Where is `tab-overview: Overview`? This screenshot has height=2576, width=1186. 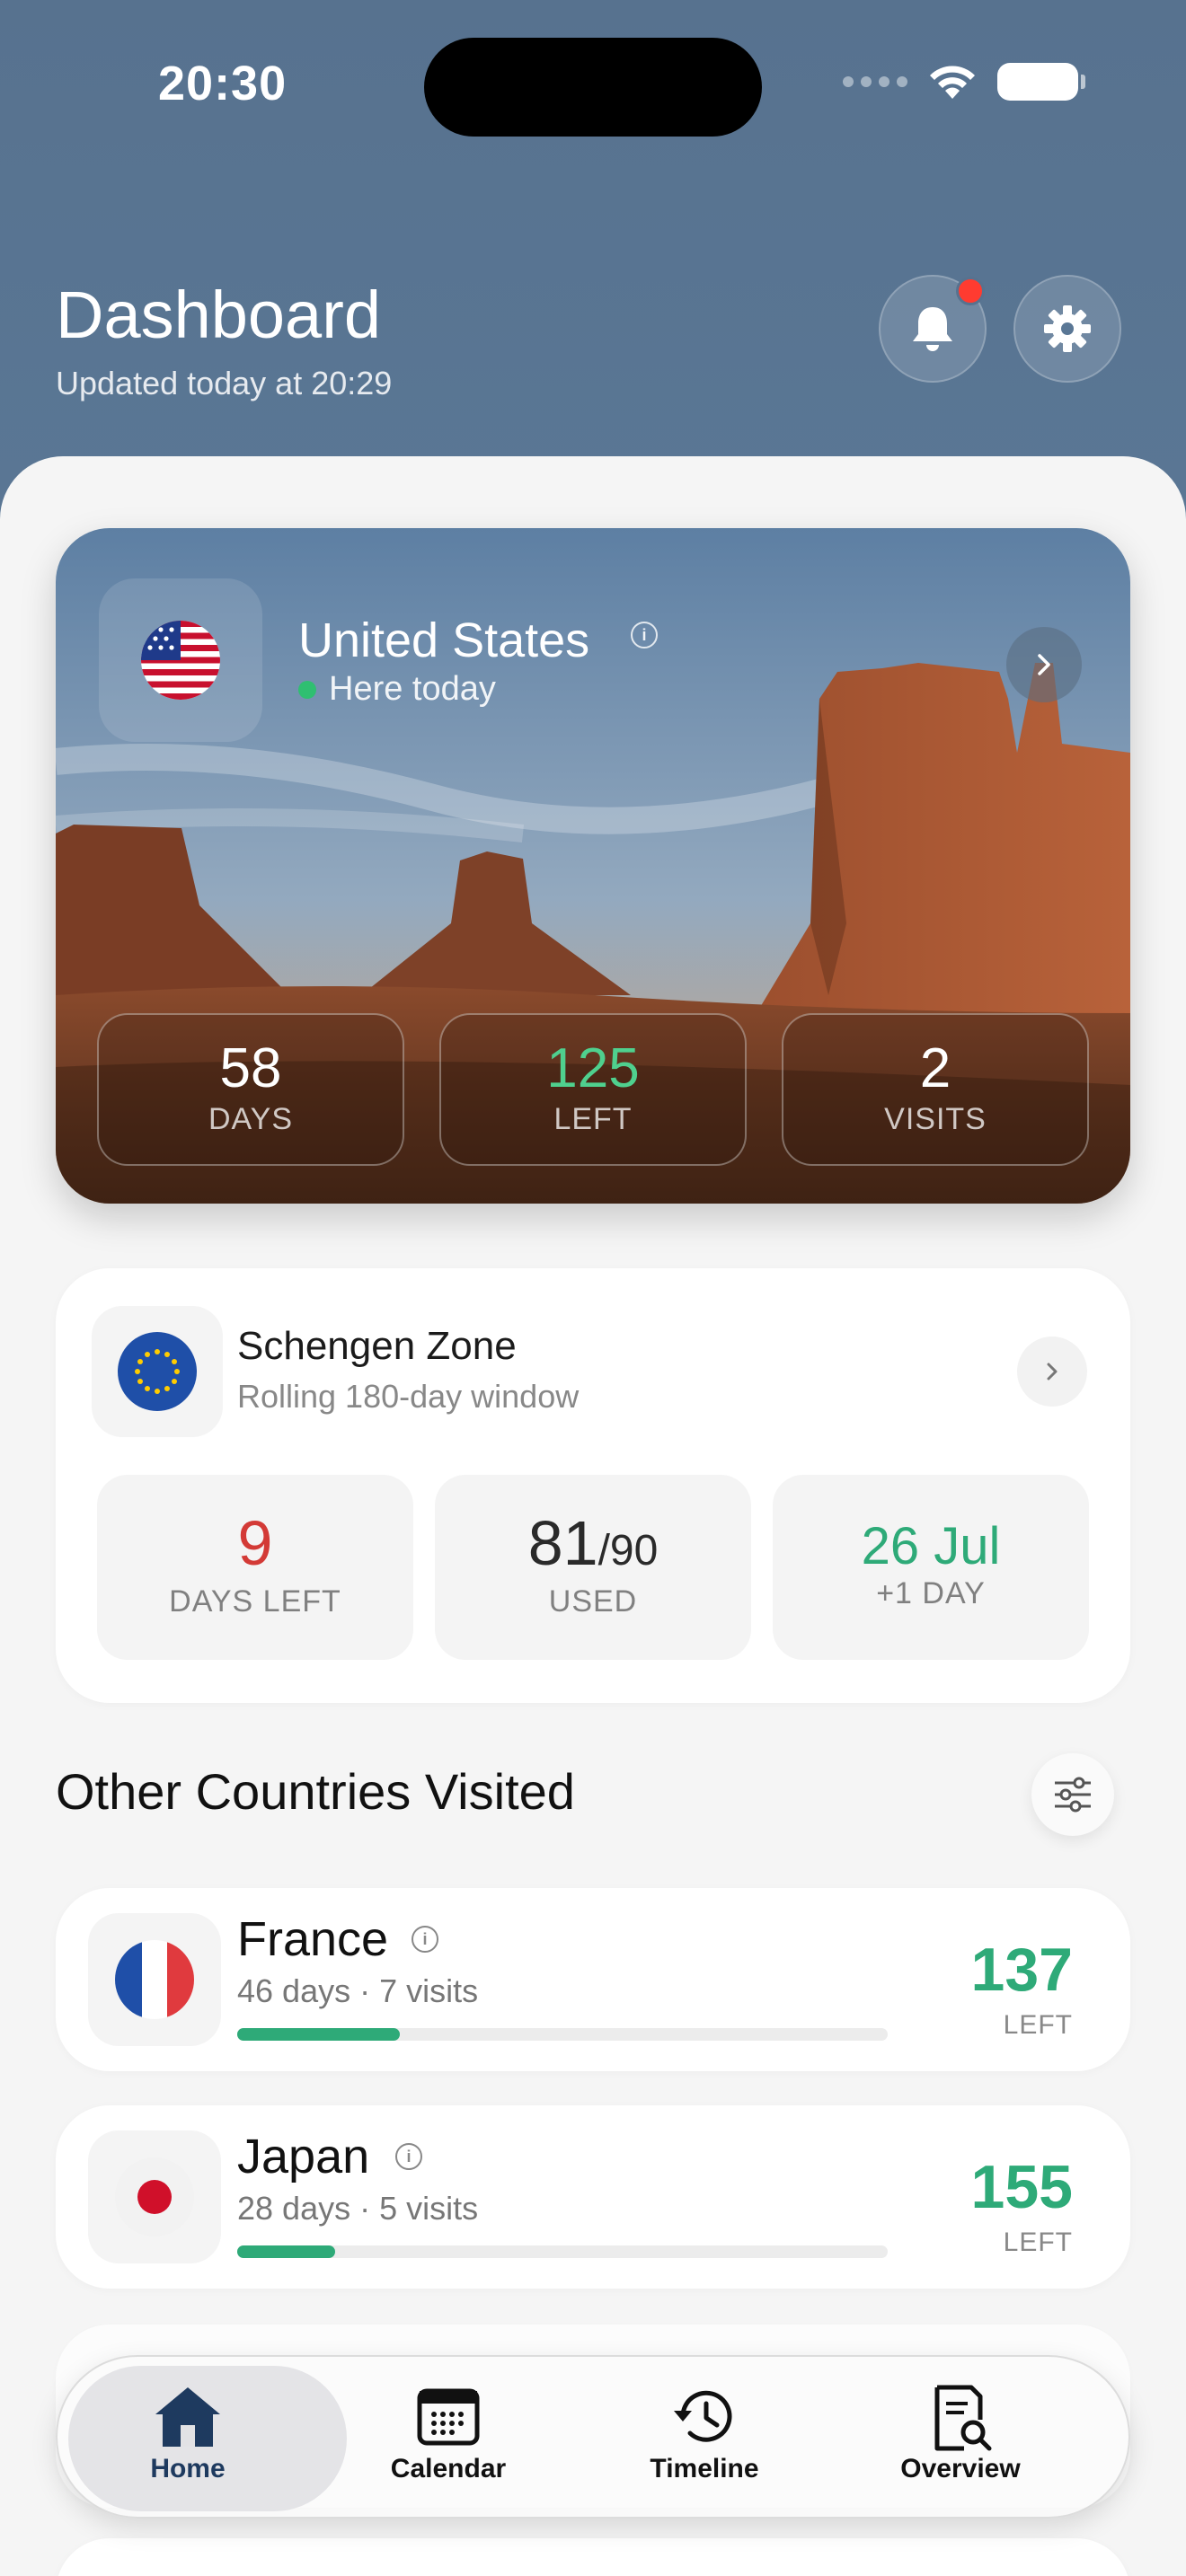
tab-overview: Overview is located at coordinates (960, 2438).